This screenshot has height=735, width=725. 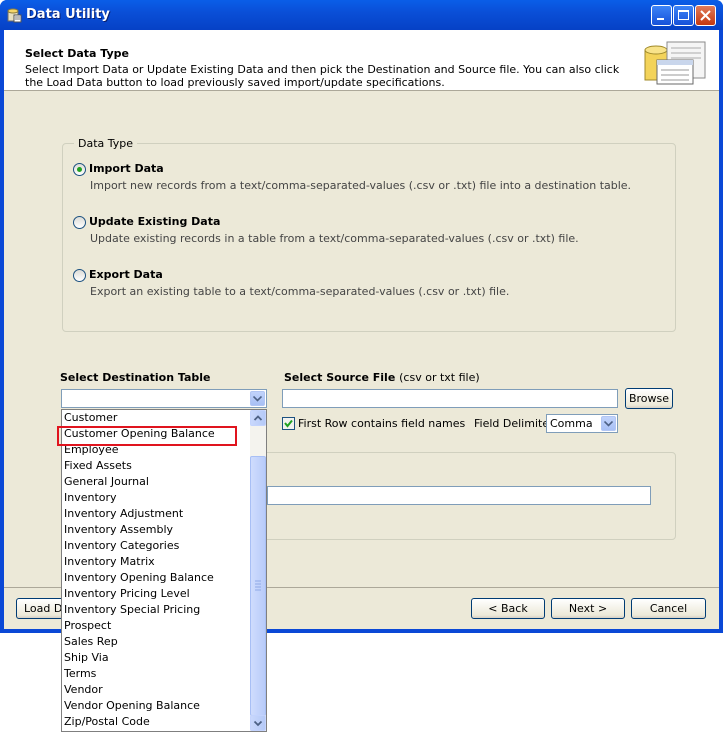 What do you see at coordinates (79, 169) in the screenshot?
I see `import-data-radio` at bounding box center [79, 169].